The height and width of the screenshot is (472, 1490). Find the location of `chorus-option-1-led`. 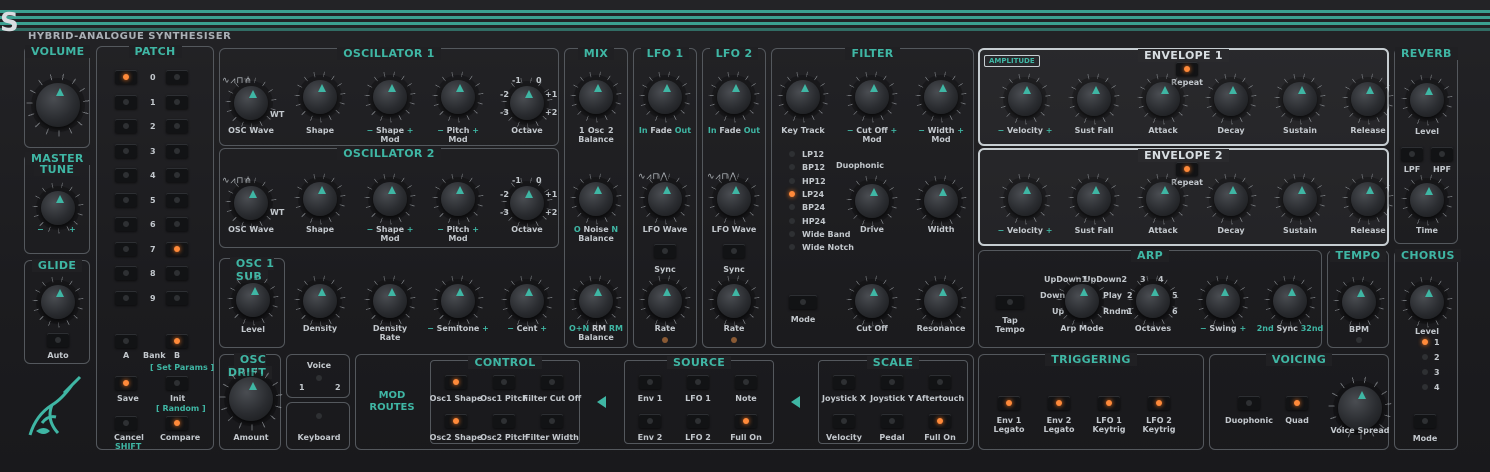

chorus-option-1-led is located at coordinates (1425, 342).